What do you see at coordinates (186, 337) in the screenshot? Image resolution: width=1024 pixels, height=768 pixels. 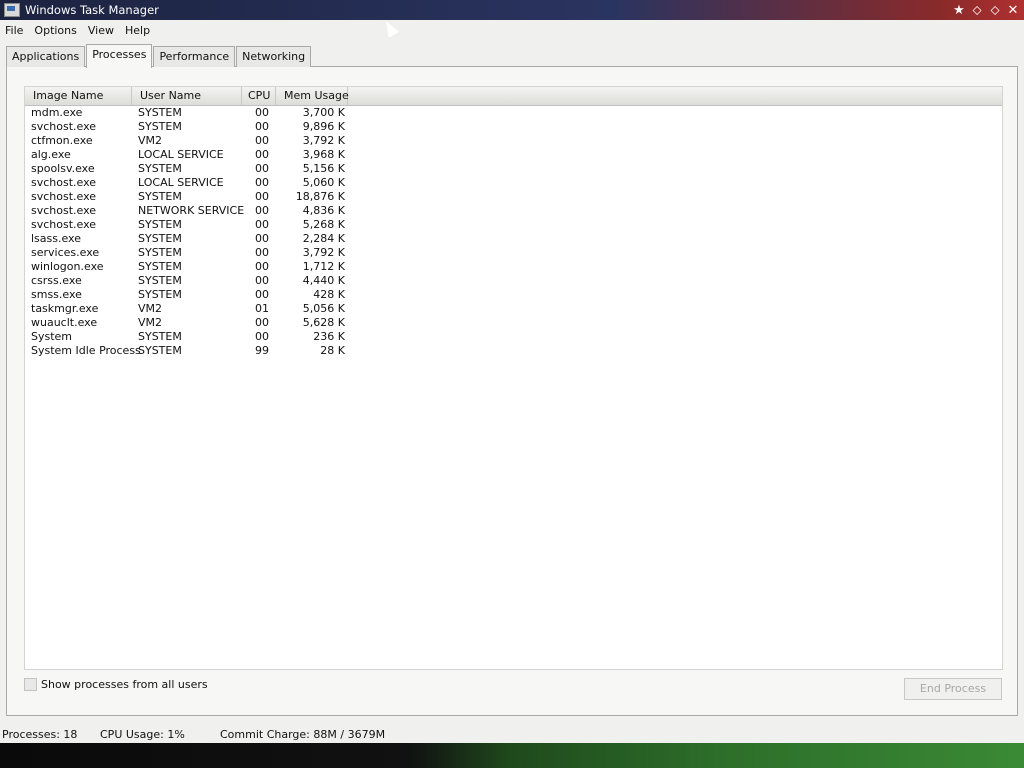 I see `process-row: System SYSTEM 00 236 K` at bounding box center [186, 337].